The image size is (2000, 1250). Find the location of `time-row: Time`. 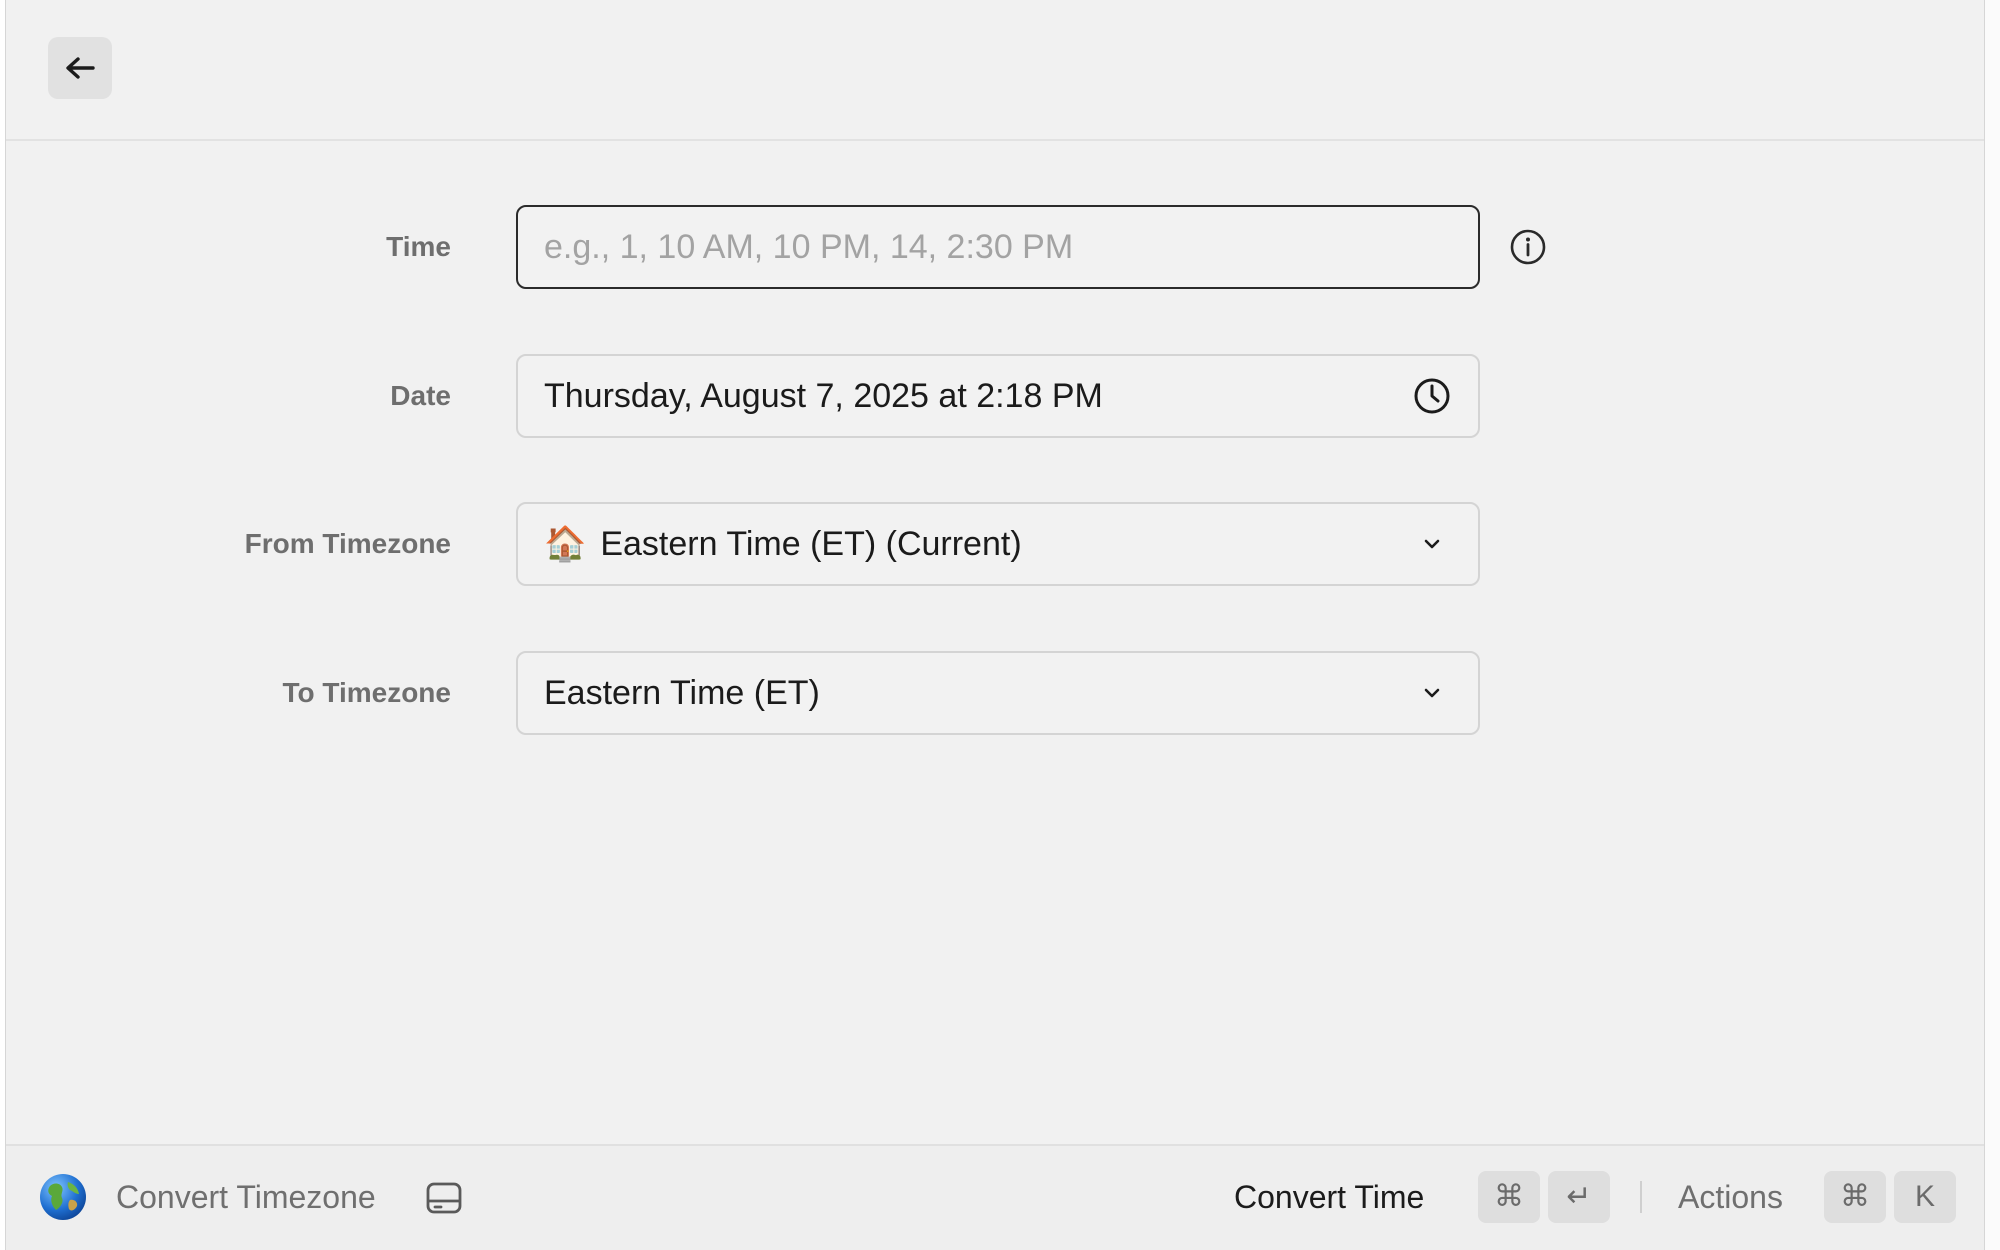

time-row: Time is located at coordinates (995, 247).